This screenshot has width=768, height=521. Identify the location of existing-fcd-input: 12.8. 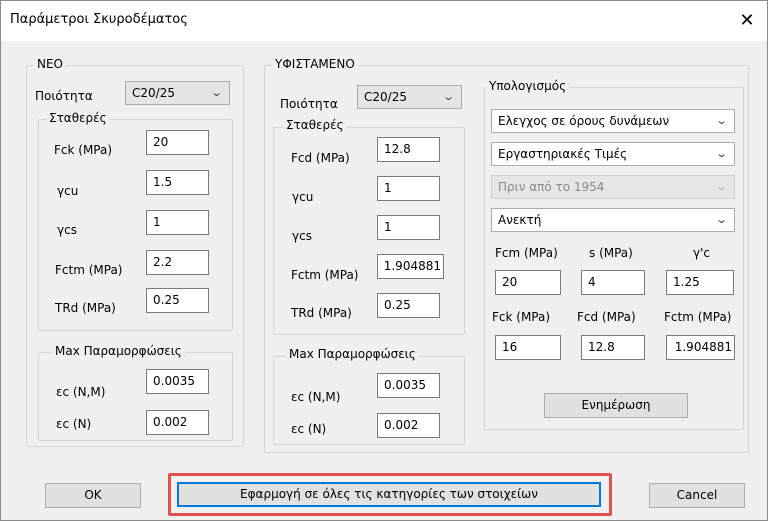
(408, 149).